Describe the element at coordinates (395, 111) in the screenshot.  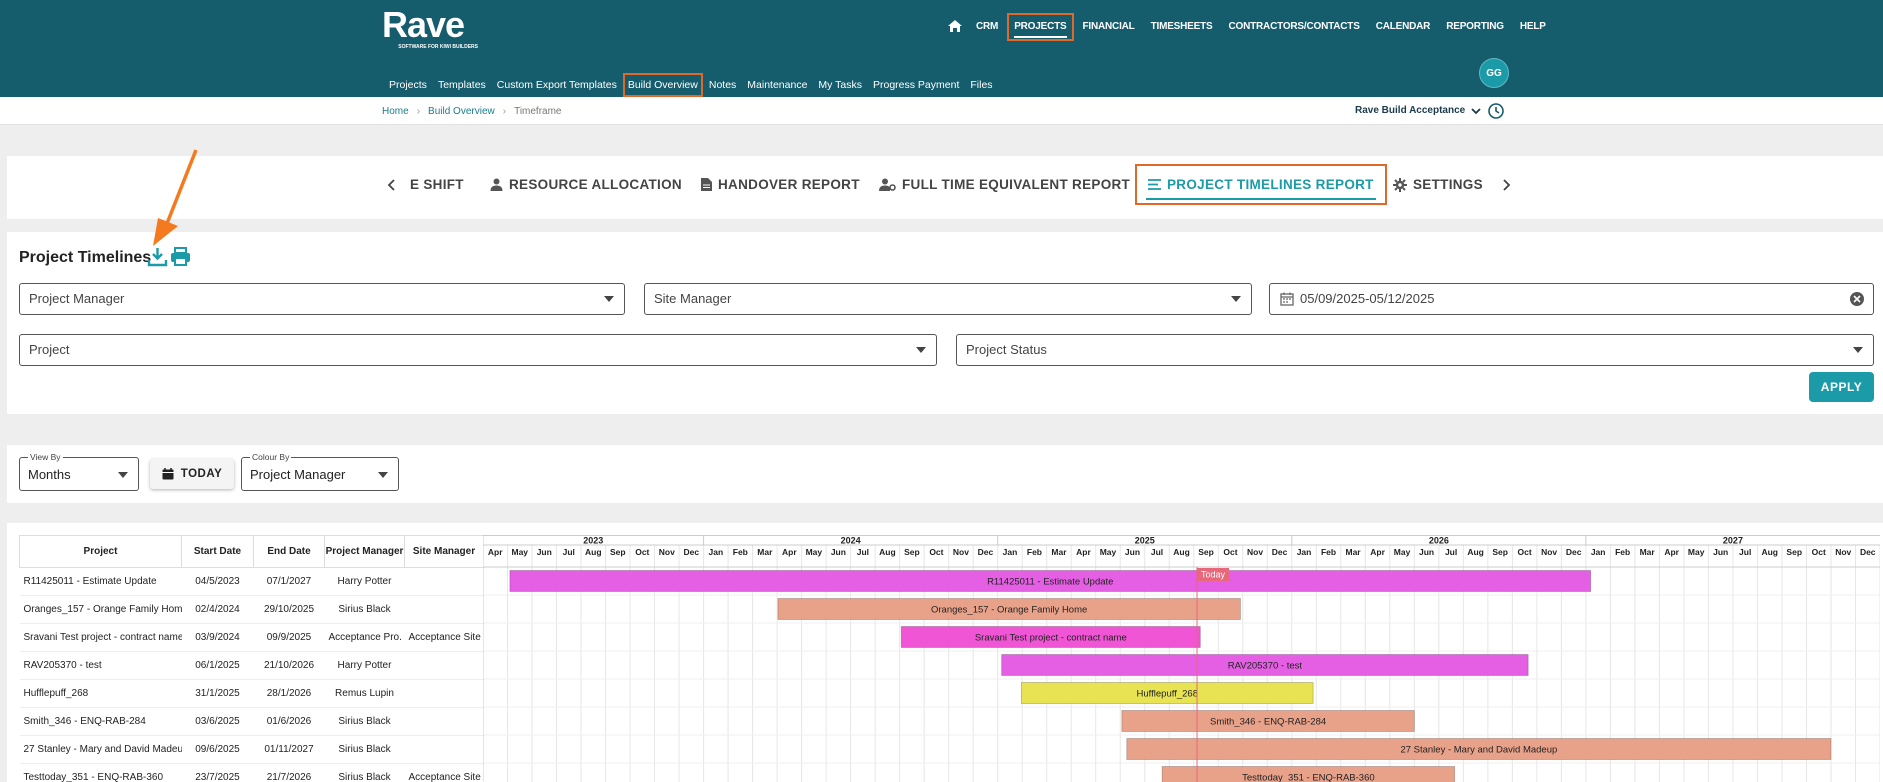
I see `breadcrumb-home: Home` at that location.